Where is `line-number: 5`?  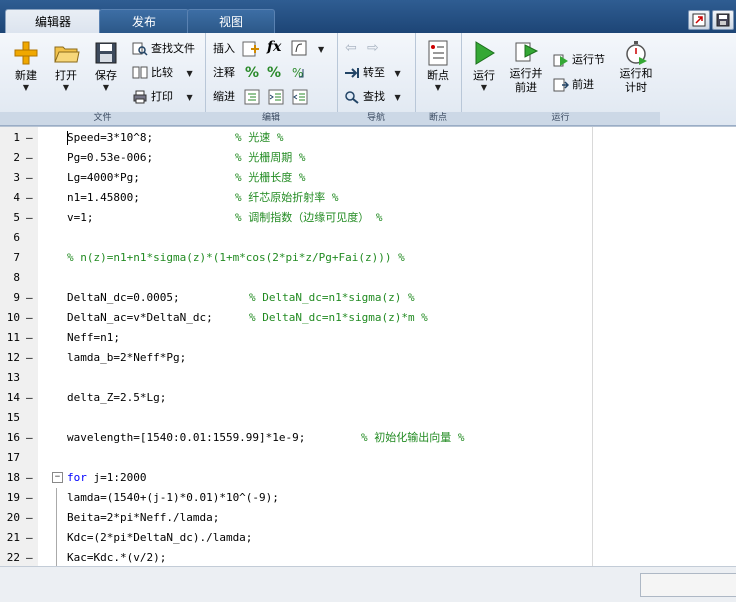 line-number: 5 is located at coordinates (16, 217).